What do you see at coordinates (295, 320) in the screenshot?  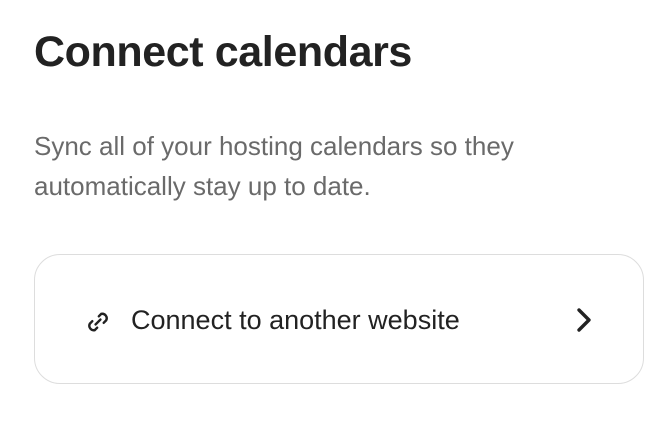 I see `connect-option-label: Connect to another website` at bounding box center [295, 320].